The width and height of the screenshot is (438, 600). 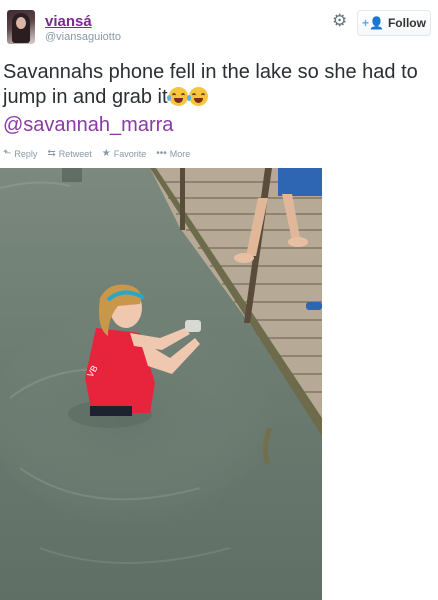 I want to click on retweet-icon: ⇆, so click(x=51, y=153).